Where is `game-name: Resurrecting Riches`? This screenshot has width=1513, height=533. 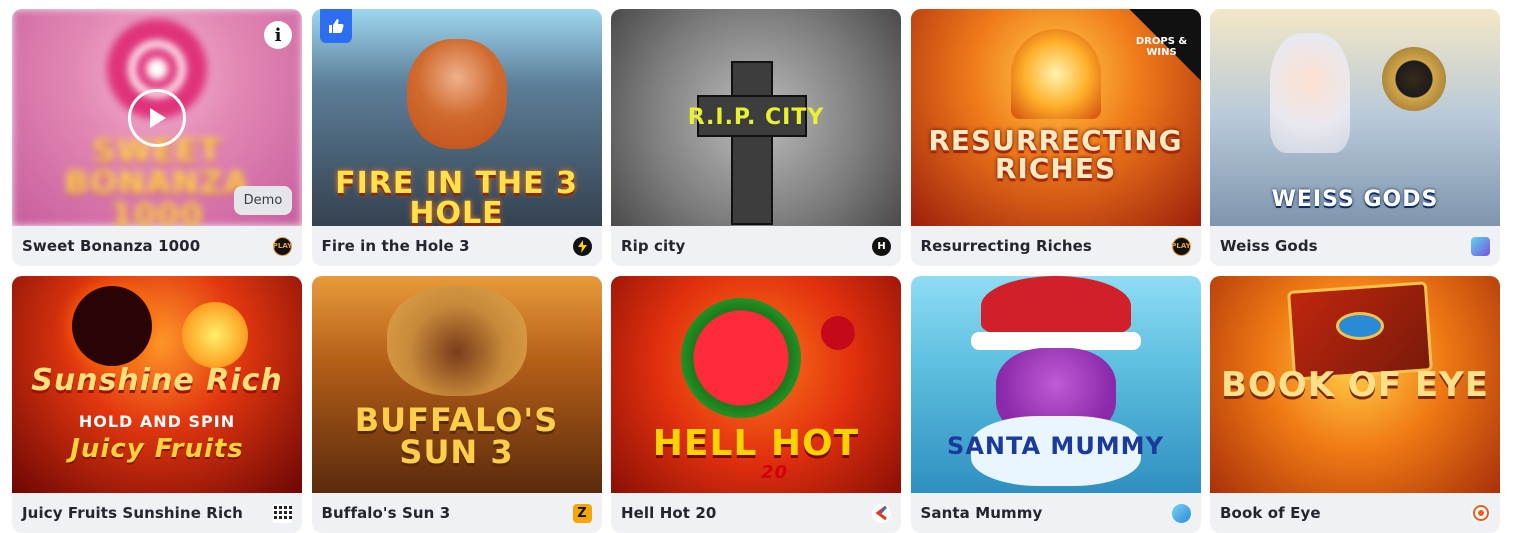 game-name: Resurrecting Riches is located at coordinates (1006, 246).